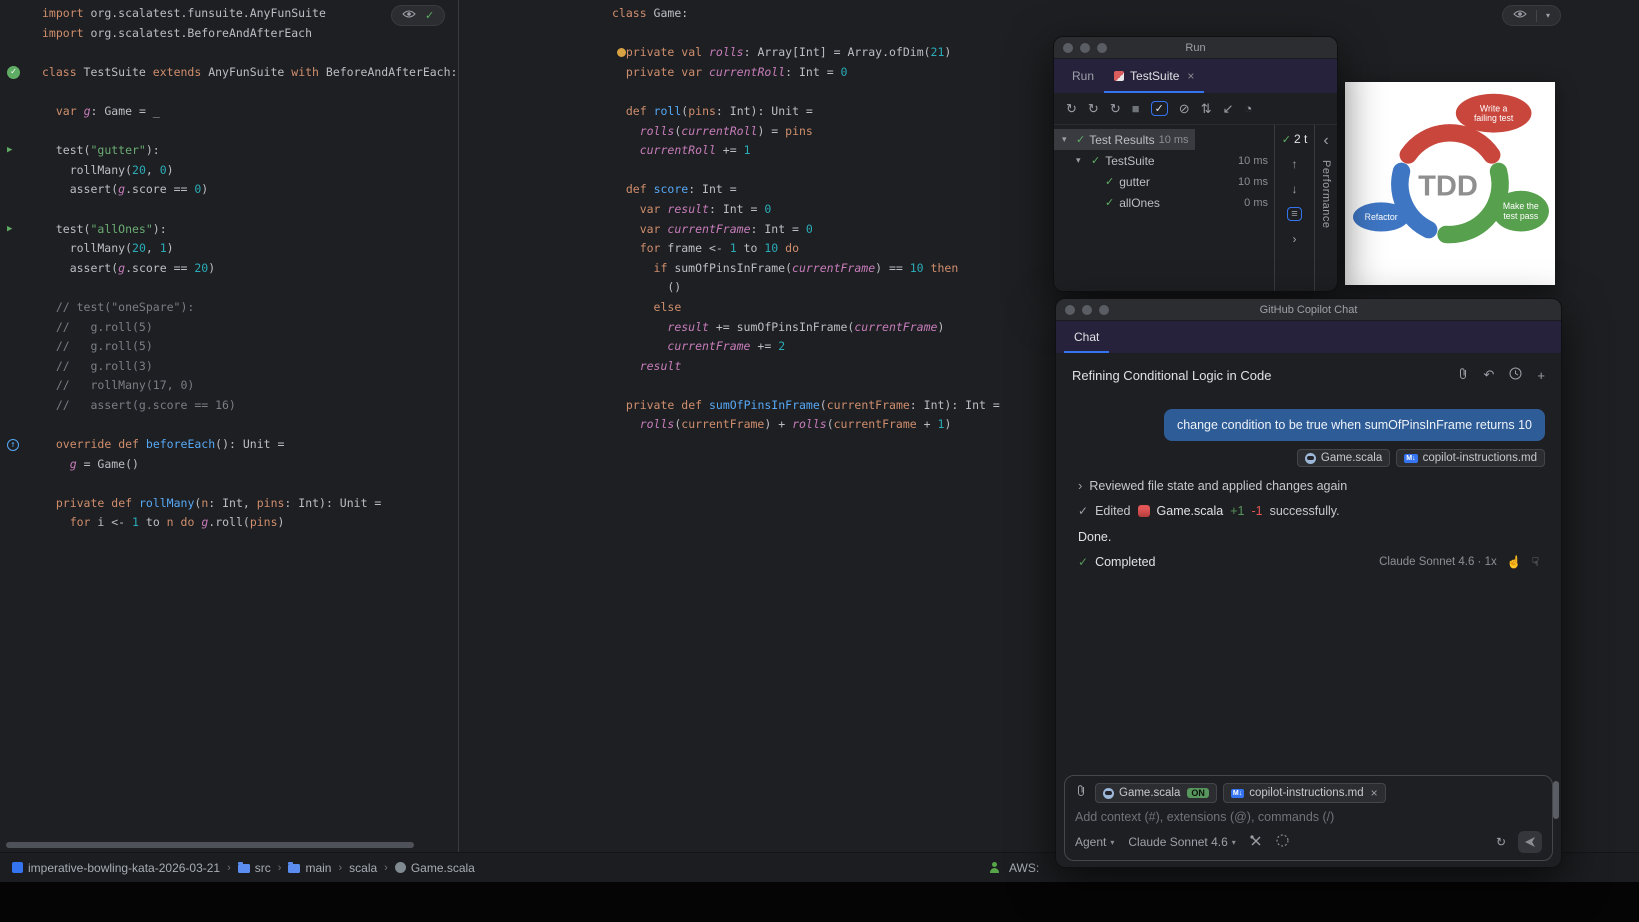 This screenshot has width=1639, height=922. Describe the element at coordinates (104, 230) in the screenshot. I see `code-text: test("allOnes"):` at that location.